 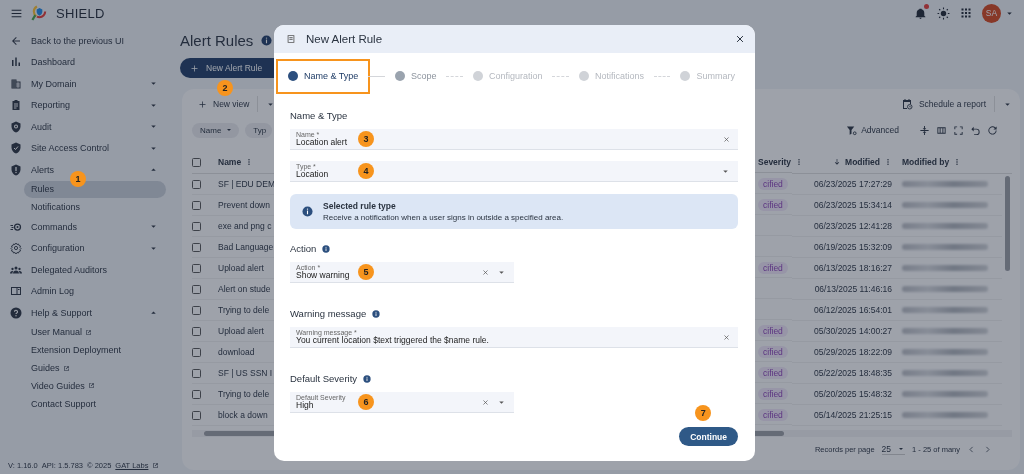 What do you see at coordinates (246, 247) in the screenshot?
I see `table-cell: Bad Language` at bounding box center [246, 247].